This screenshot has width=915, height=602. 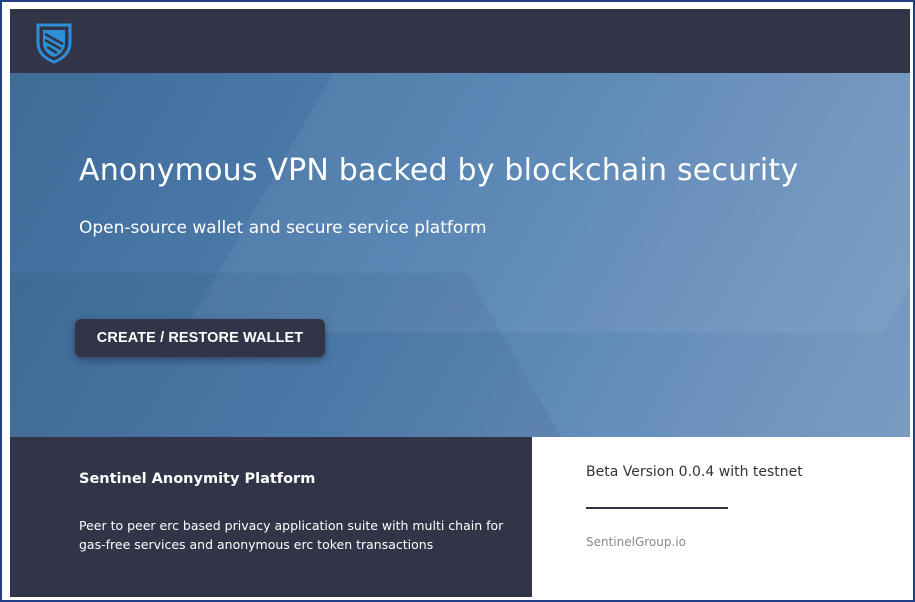 I want to click on create-restore-wallet-button: CREATE / RESTORE WALLET, so click(x=200, y=338).